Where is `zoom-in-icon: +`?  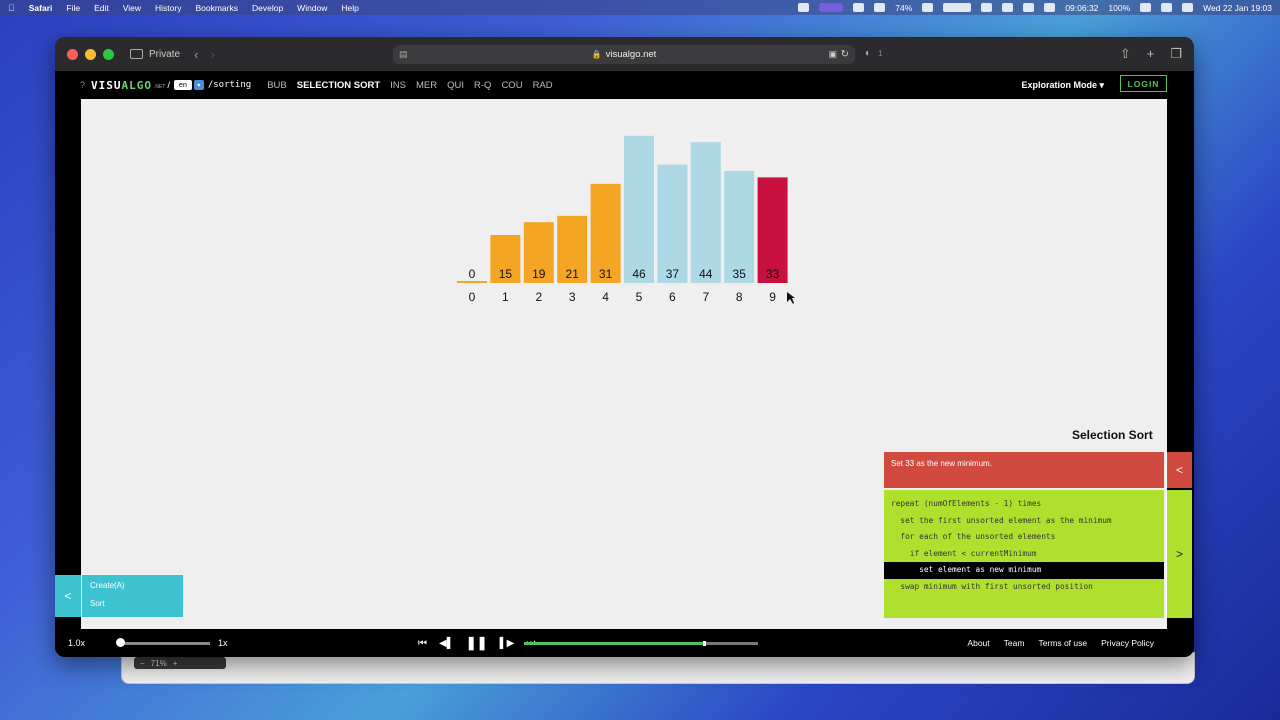
zoom-in-icon: + is located at coordinates (175, 663).